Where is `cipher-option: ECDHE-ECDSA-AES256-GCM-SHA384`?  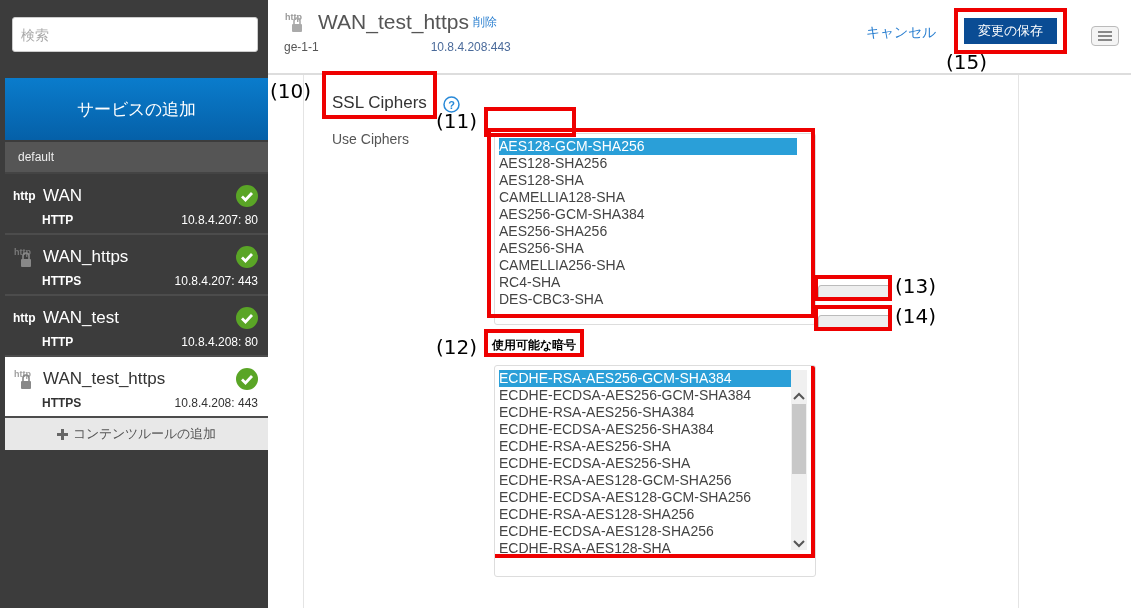
cipher-option: ECDHE-ECDSA-AES256-GCM-SHA384 is located at coordinates (645, 395).